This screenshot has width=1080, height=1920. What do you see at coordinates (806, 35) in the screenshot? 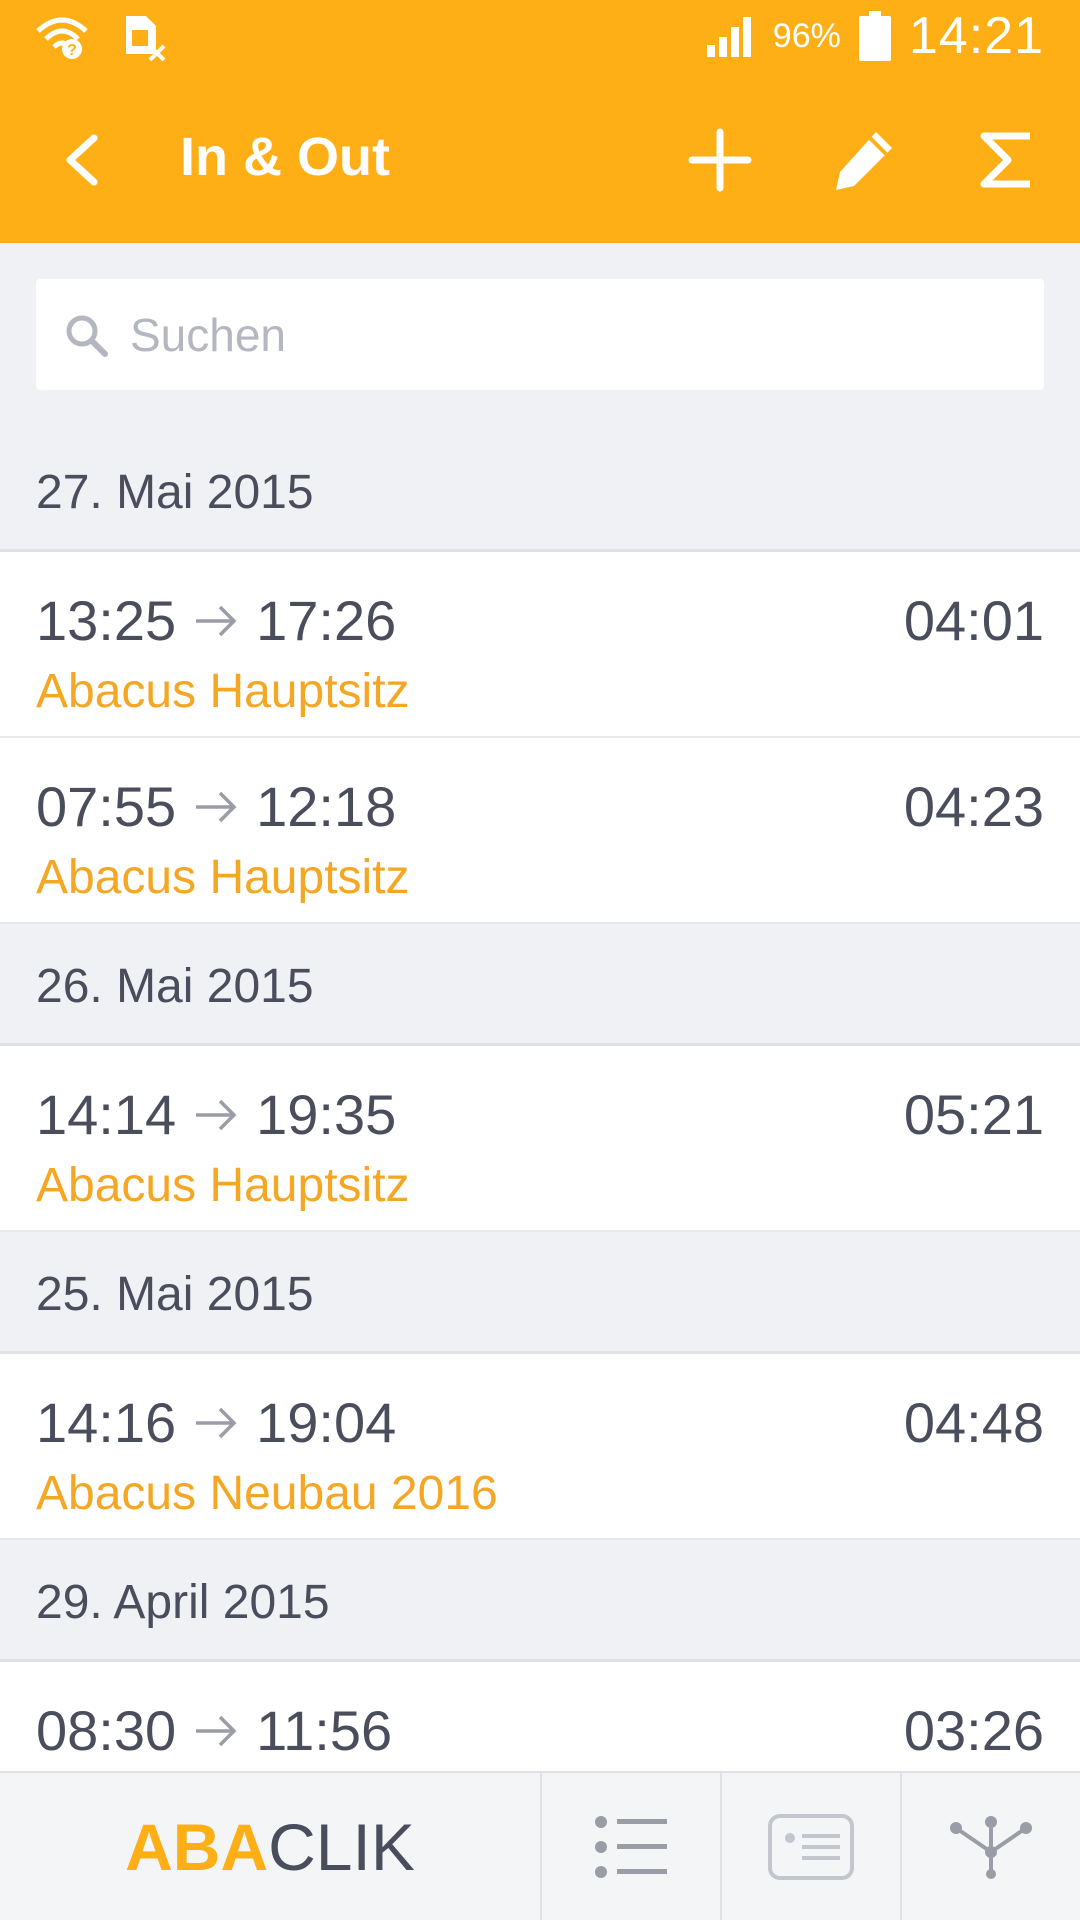
I see `battery-percent: 96%` at bounding box center [806, 35].